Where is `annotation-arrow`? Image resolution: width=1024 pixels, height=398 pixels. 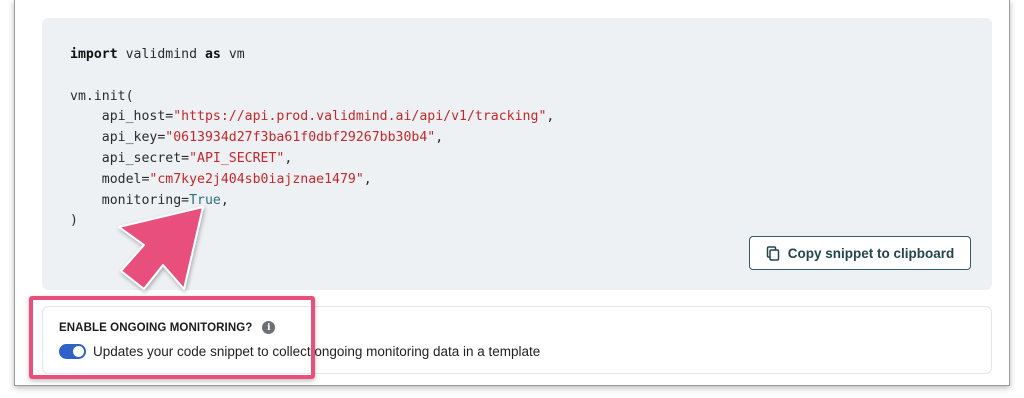 annotation-arrow is located at coordinates (161, 248).